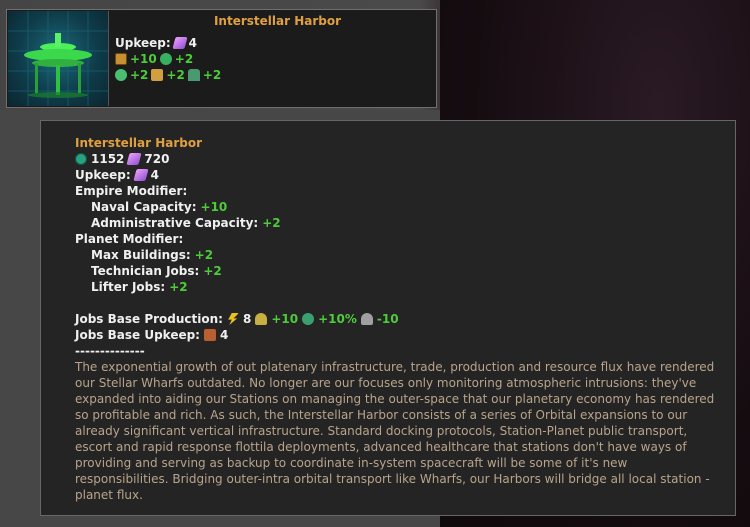 The image size is (750, 527). Describe the element at coordinates (233, 319) in the screenshot. I see `energy-icon` at that location.